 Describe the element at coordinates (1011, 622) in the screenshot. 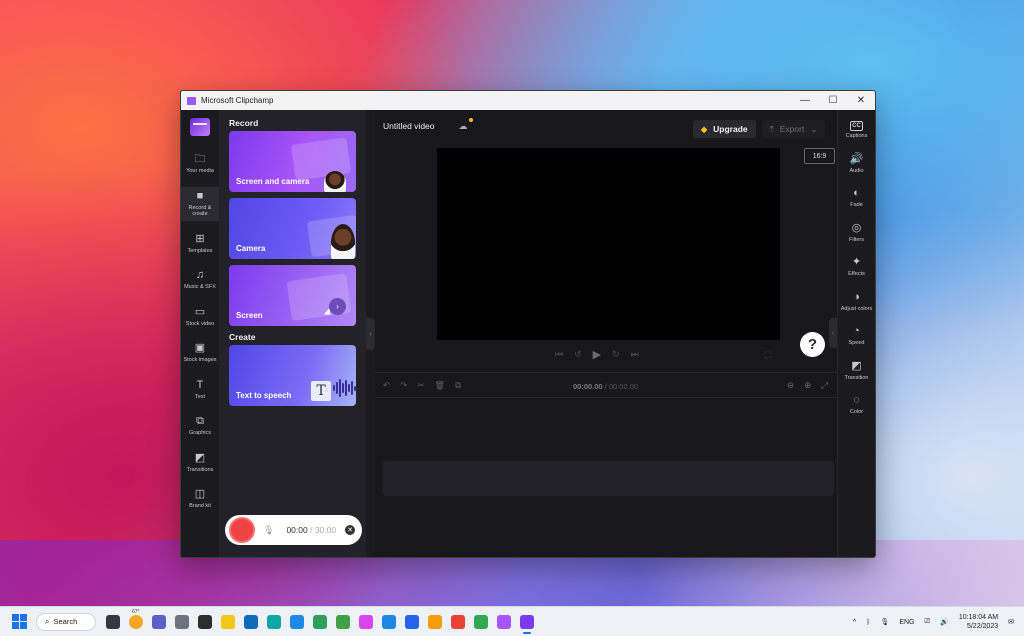

I see `notification-icon: ✉` at that location.